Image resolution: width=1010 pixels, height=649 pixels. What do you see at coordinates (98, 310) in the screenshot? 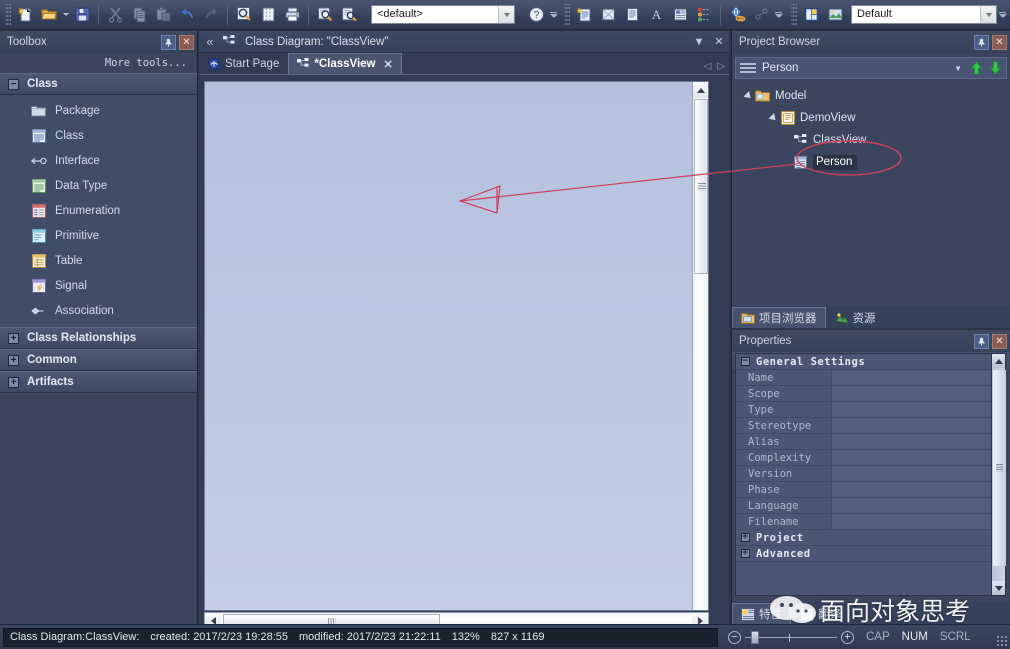
I see `toolbox-item-association: Association` at bounding box center [98, 310].